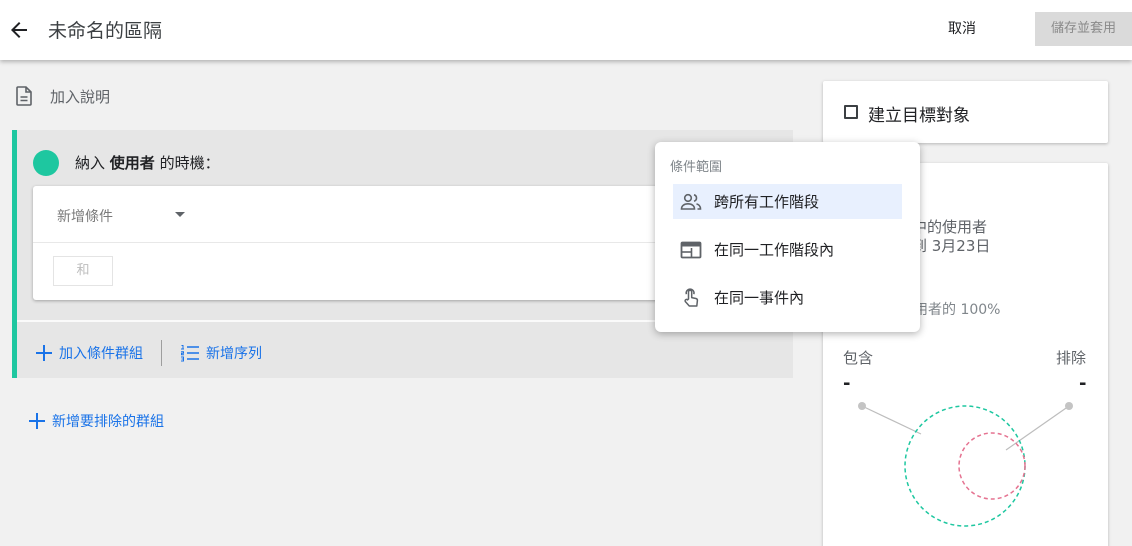  I want to click on exclude-leader-dot, so click(1069, 406).